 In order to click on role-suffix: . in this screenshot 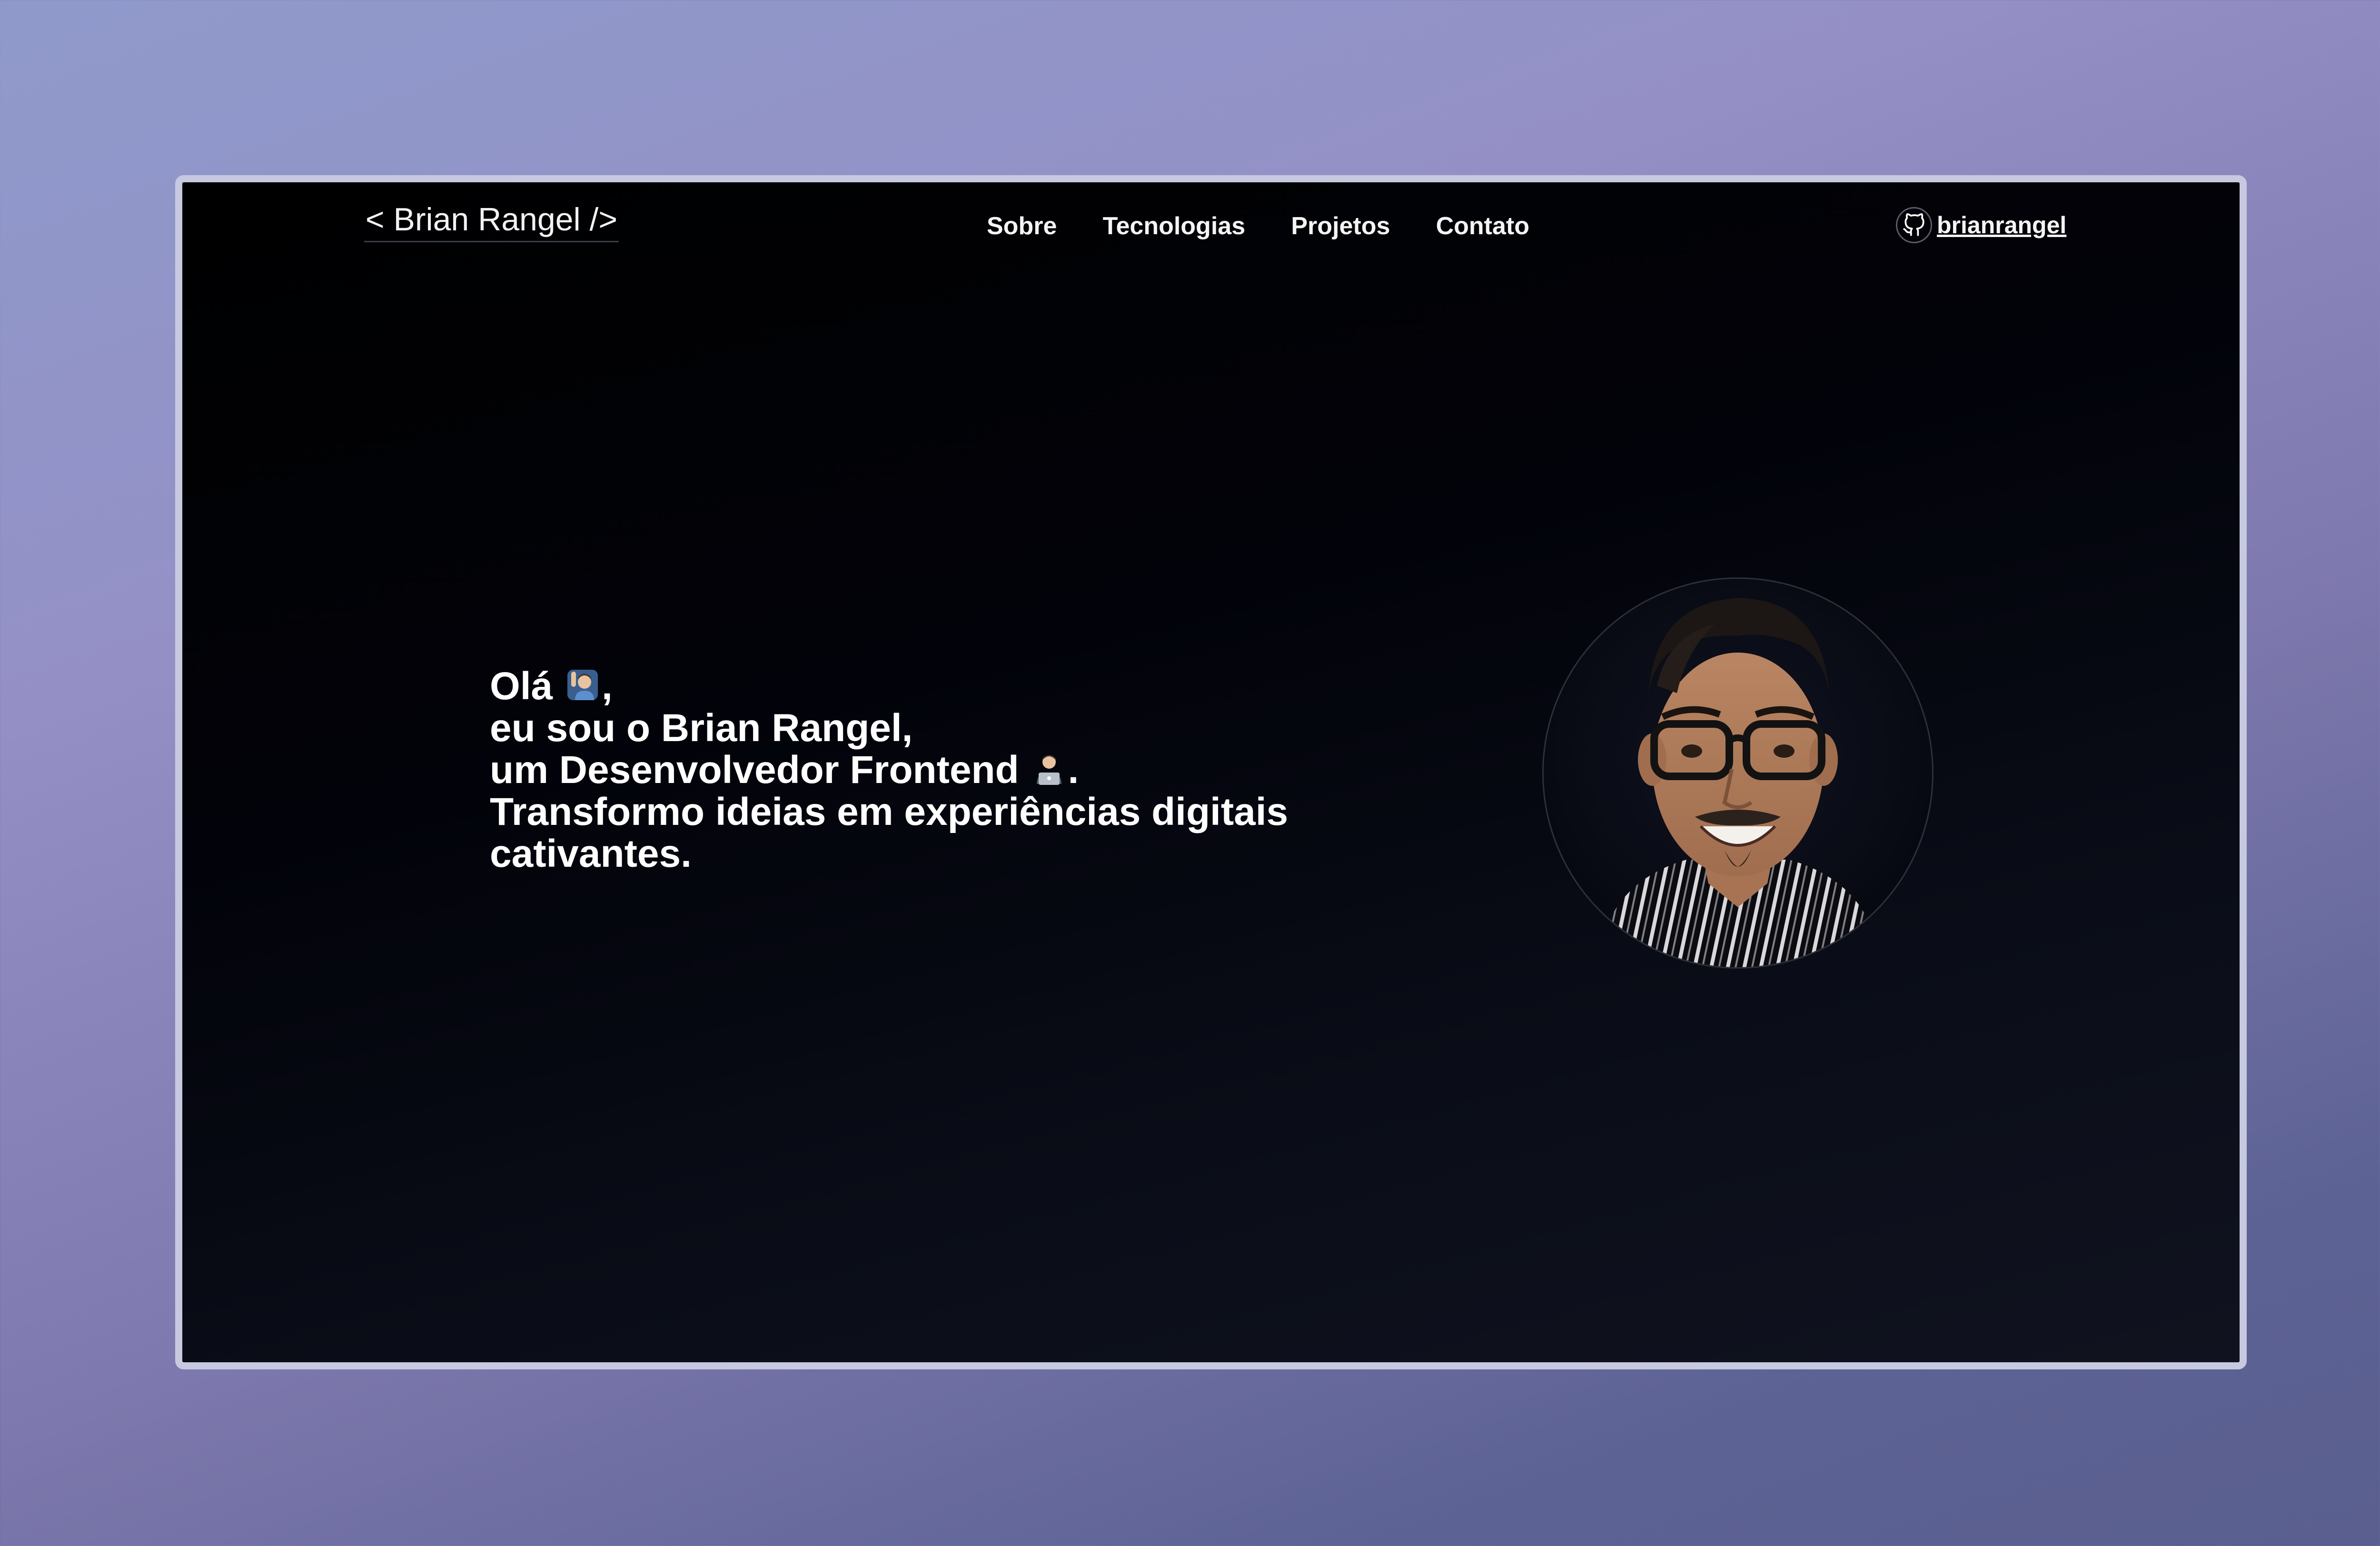, I will do `click(1073, 770)`.